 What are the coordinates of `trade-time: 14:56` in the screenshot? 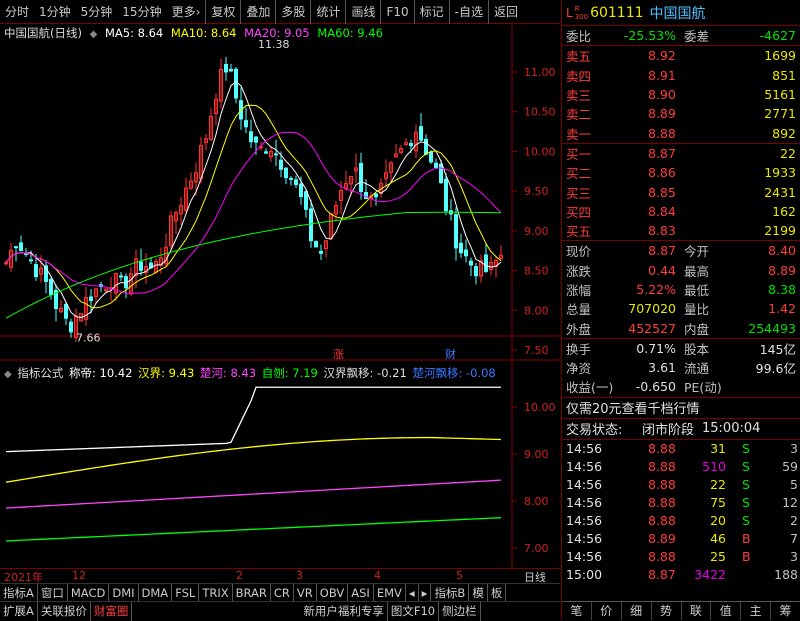 It's located at (584, 503).